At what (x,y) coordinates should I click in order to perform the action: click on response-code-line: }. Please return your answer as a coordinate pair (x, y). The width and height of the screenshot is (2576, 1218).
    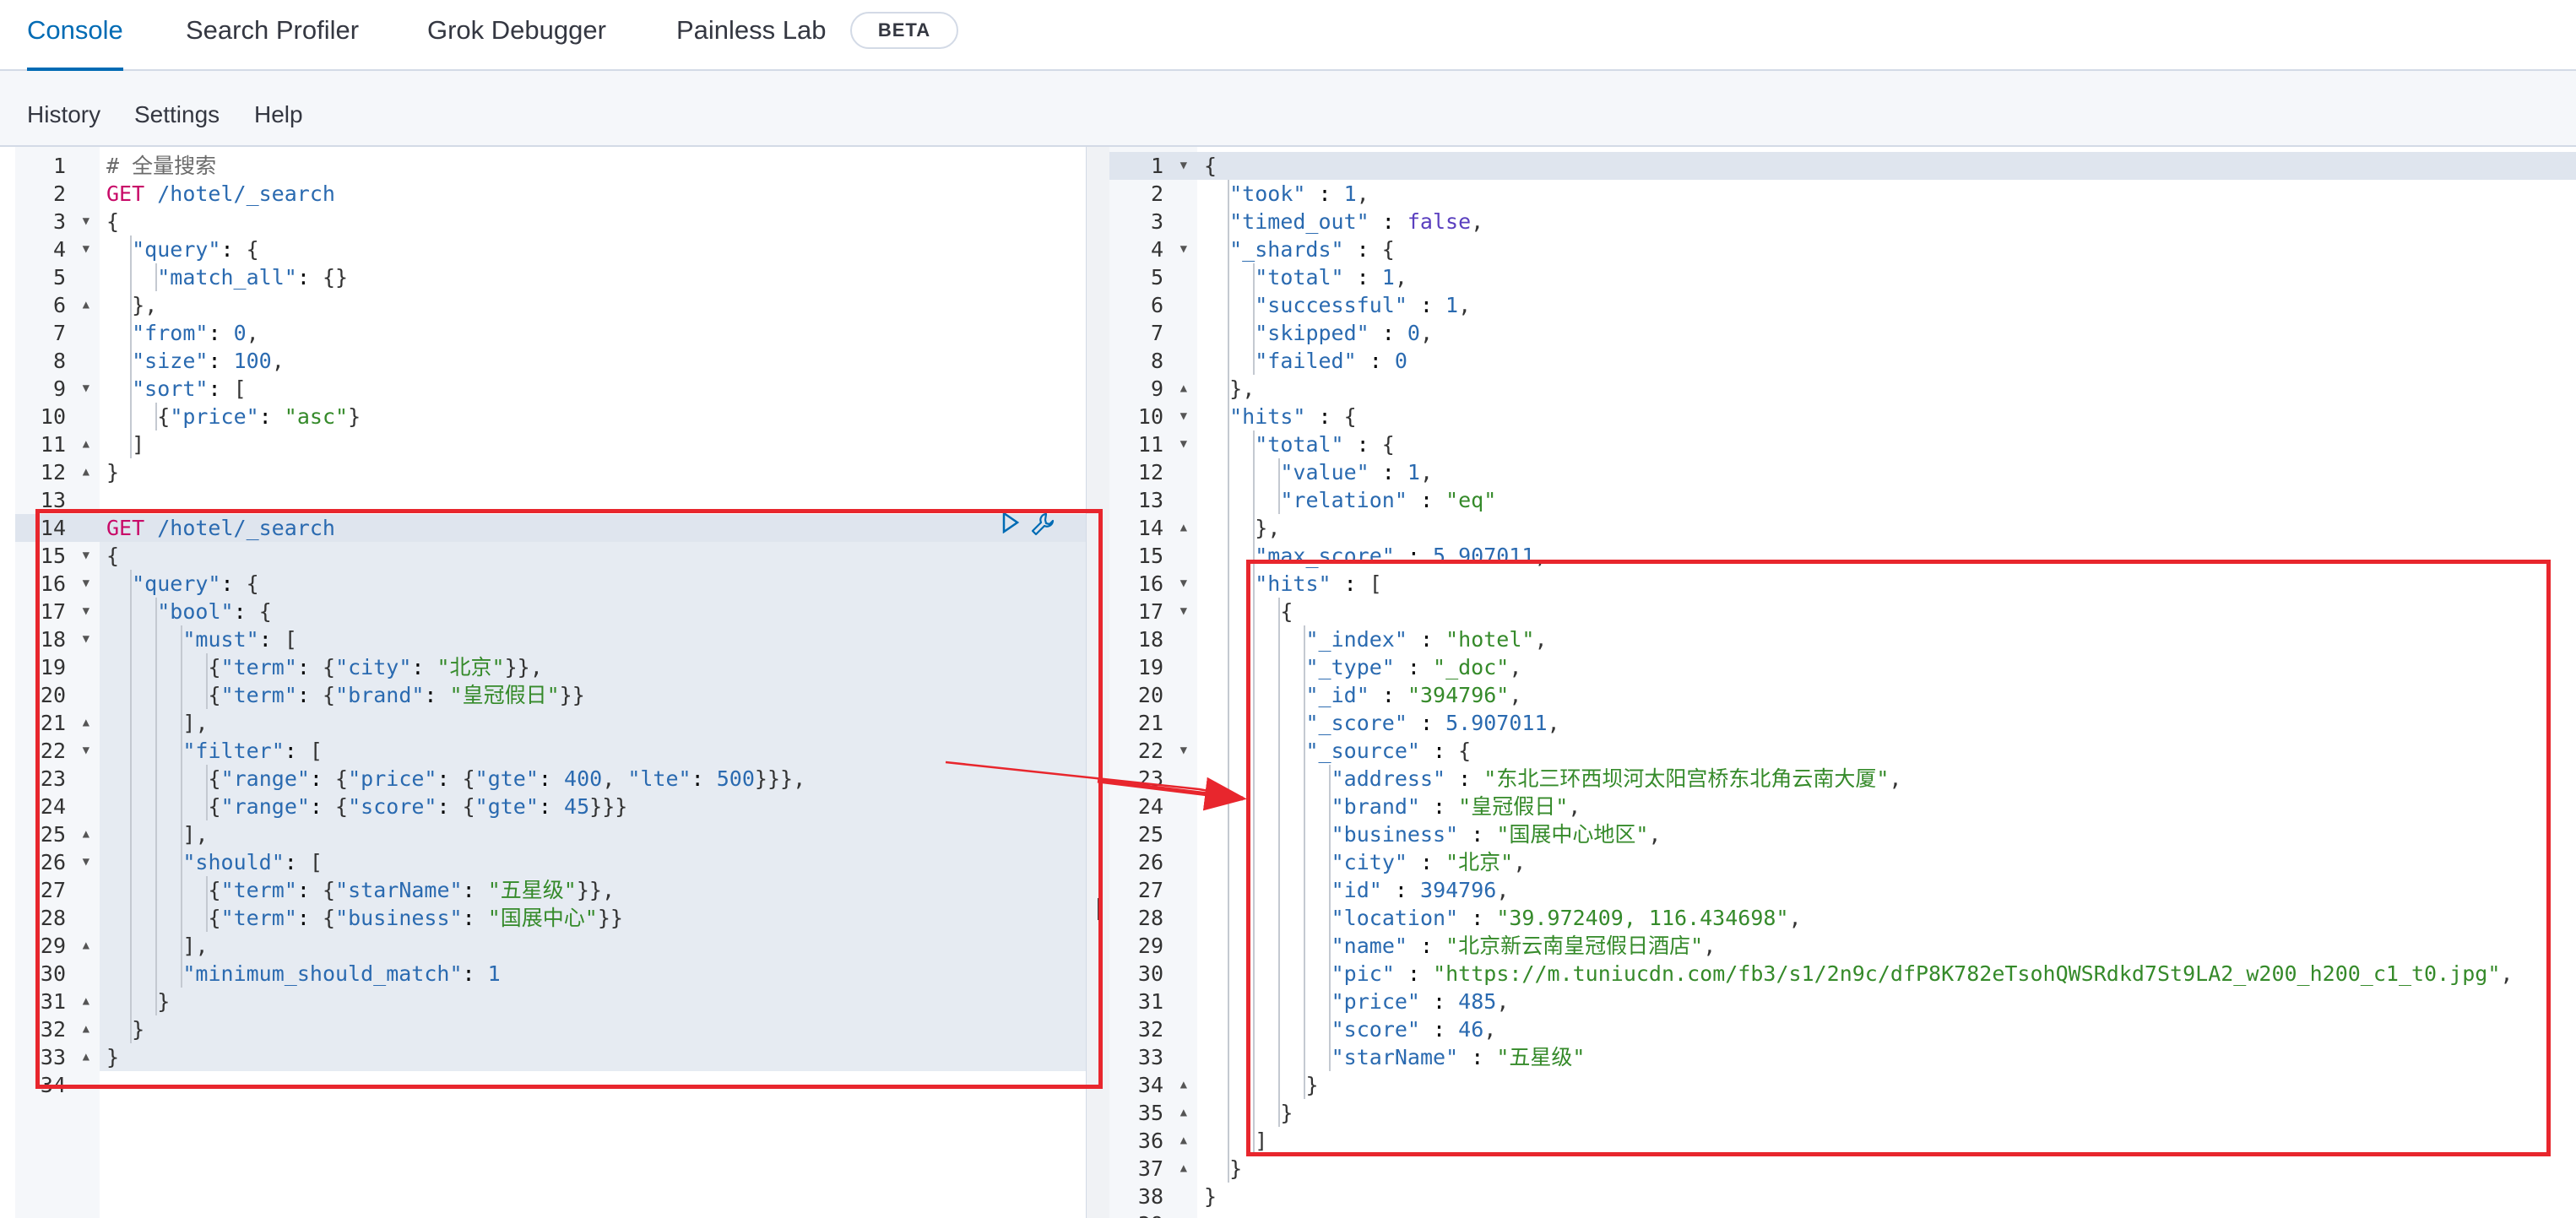
    Looking at the image, I should click on (1886, 1169).